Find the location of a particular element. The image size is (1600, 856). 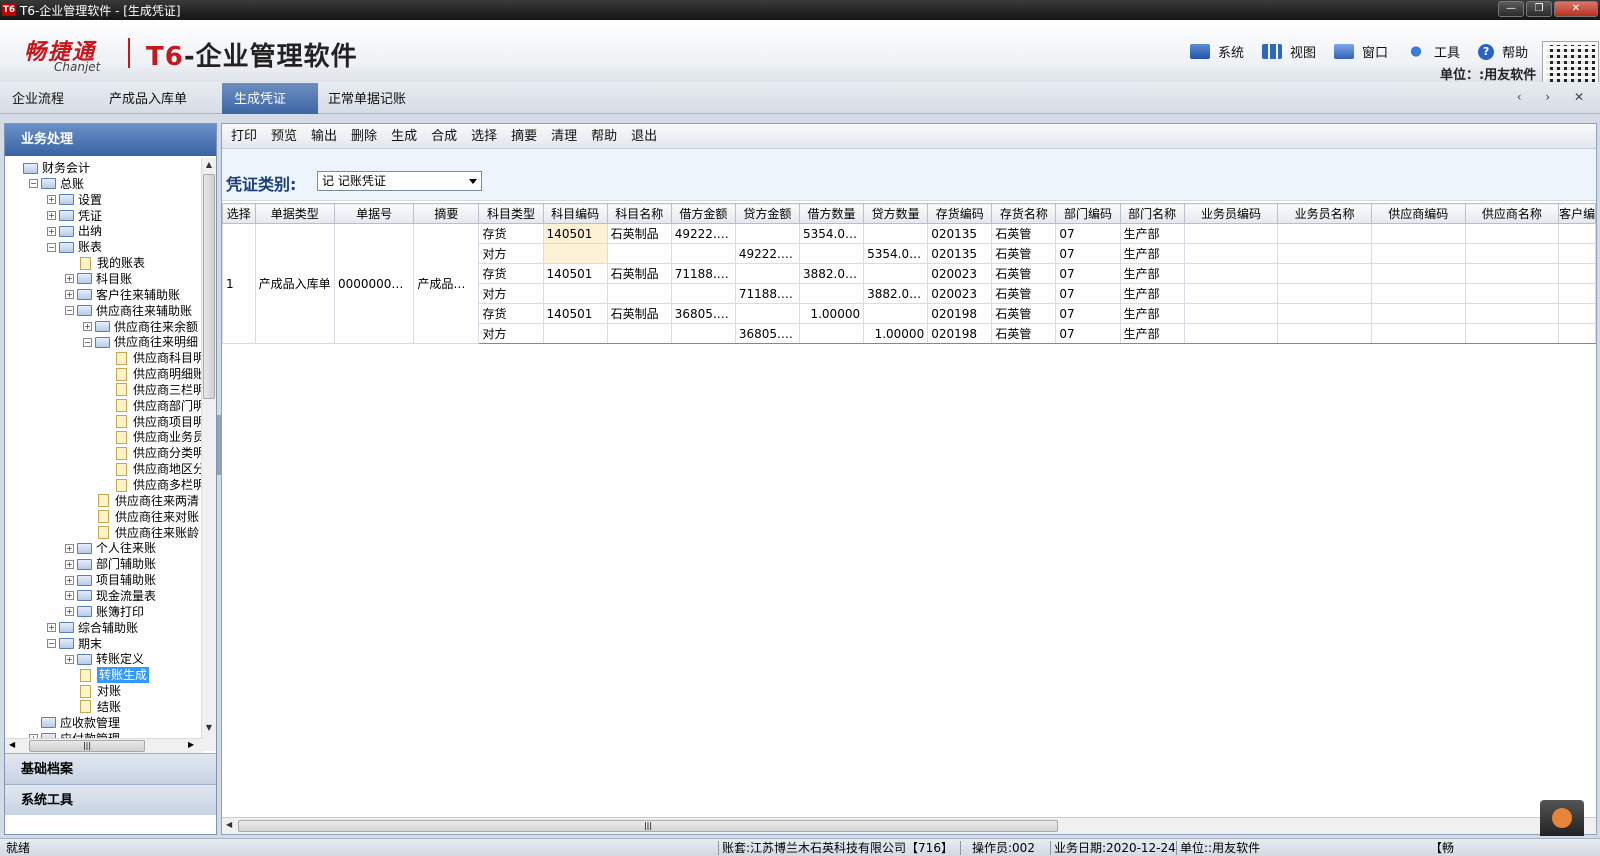

tree-node: − 期末 is located at coordinates (74, 644).